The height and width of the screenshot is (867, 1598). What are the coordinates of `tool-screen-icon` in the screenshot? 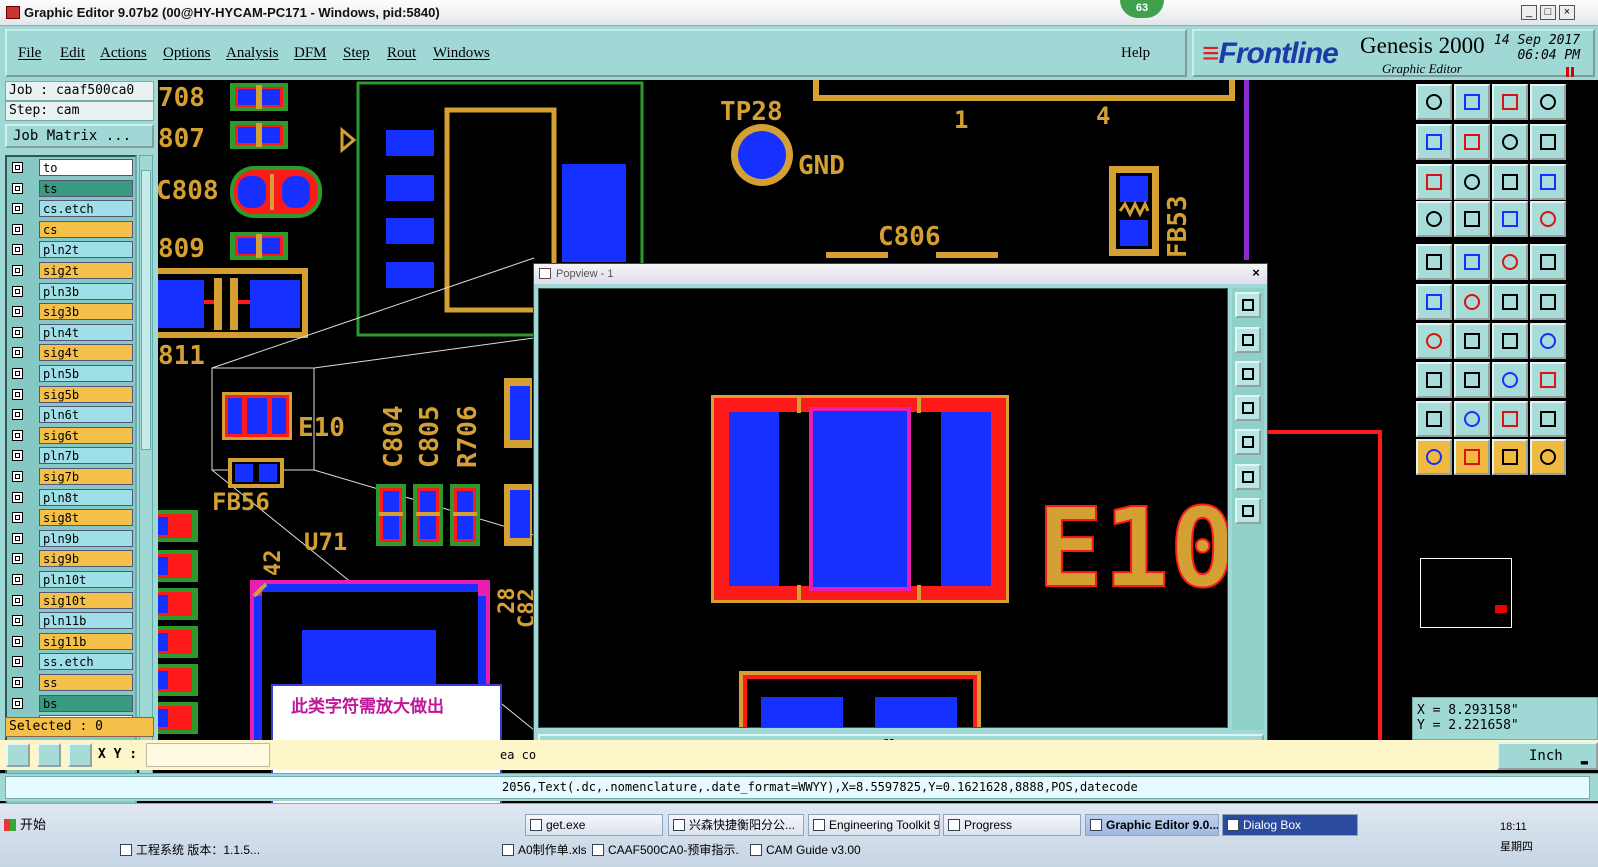 It's located at (1434, 219).